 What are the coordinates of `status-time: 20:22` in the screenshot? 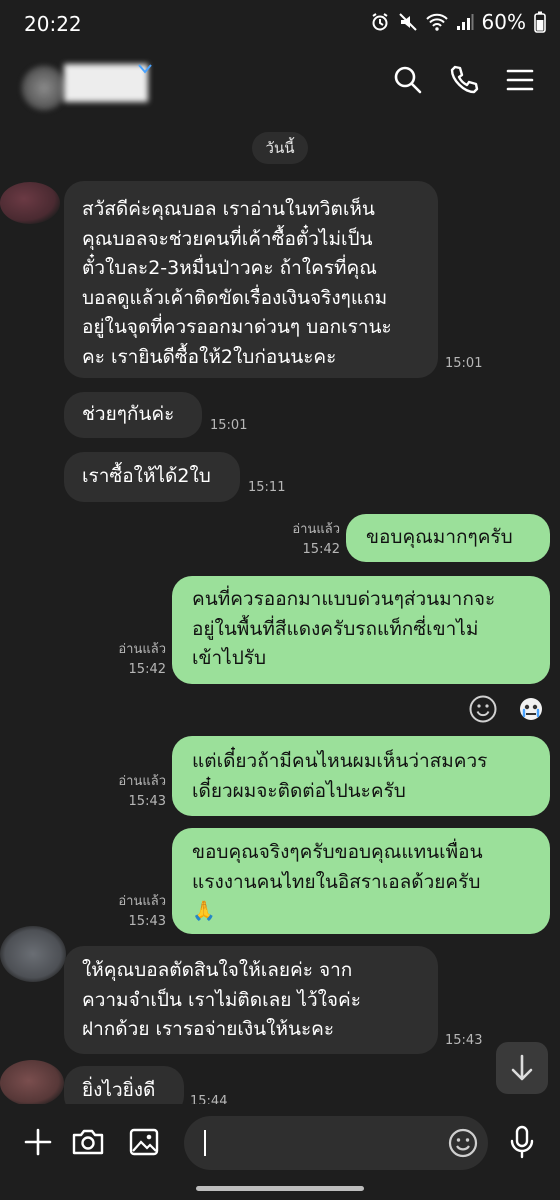 It's located at (53, 24).